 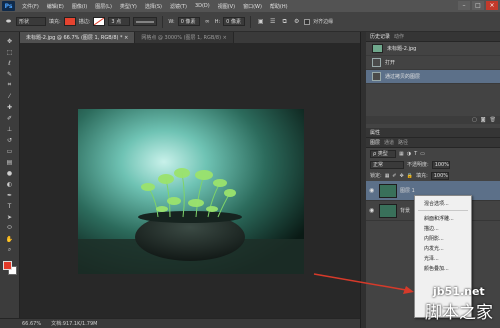 What do you see at coordinates (10, 74) in the screenshot?
I see `quick-select-tool-icon: ✎` at bounding box center [10, 74].